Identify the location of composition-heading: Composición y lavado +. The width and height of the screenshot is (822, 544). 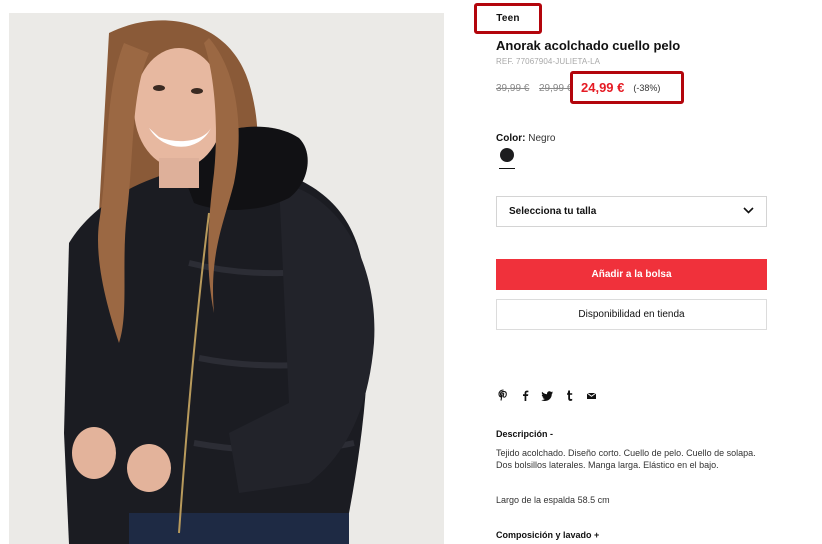
(547, 535).